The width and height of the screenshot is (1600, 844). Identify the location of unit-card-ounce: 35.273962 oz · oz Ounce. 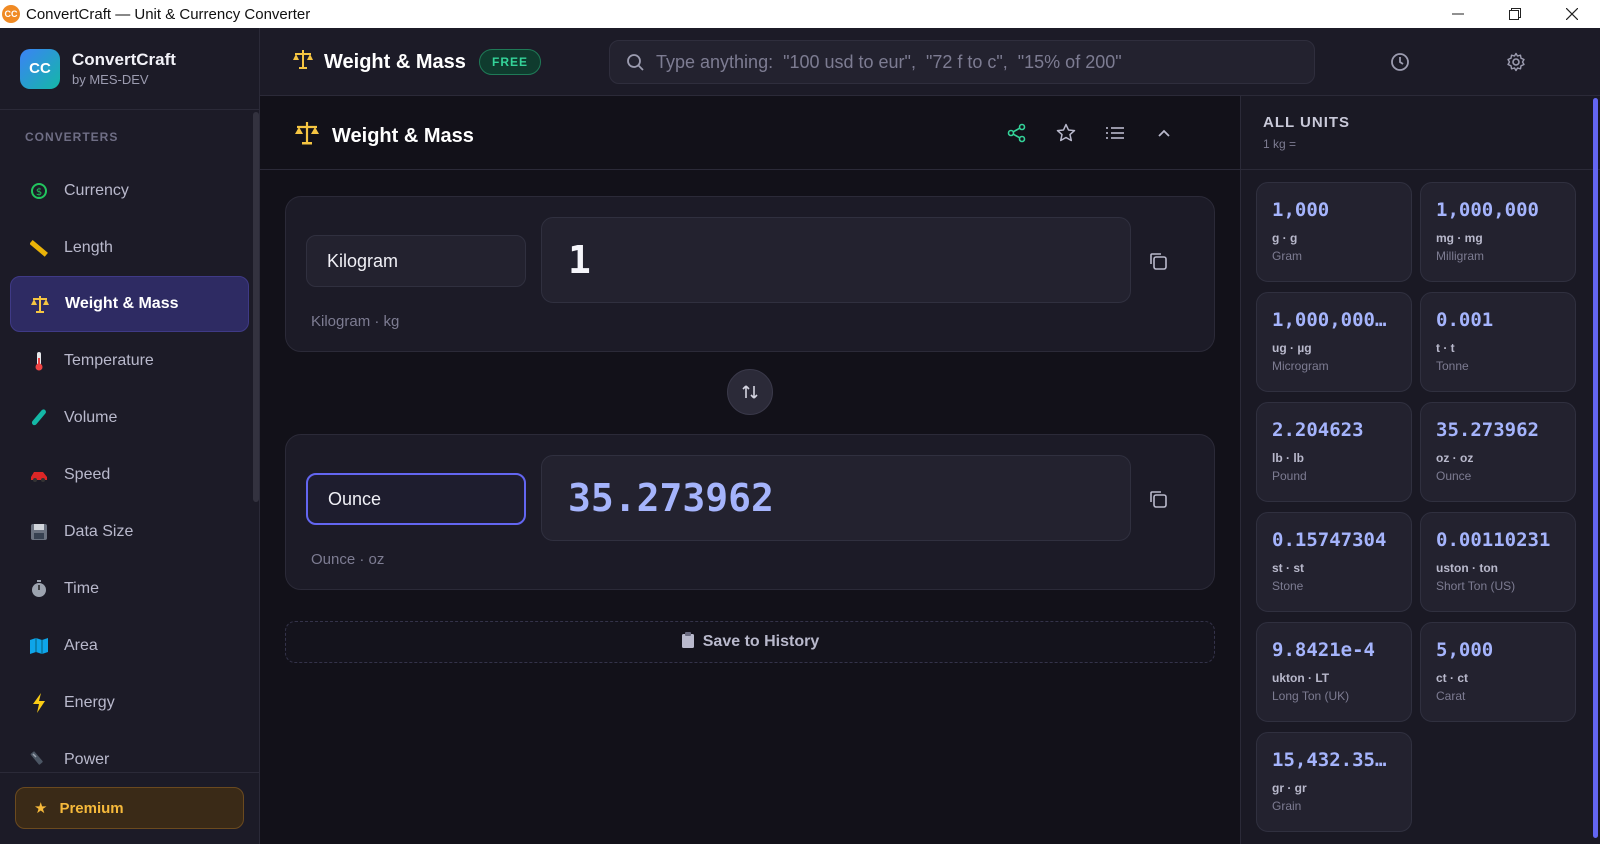
(1498, 452).